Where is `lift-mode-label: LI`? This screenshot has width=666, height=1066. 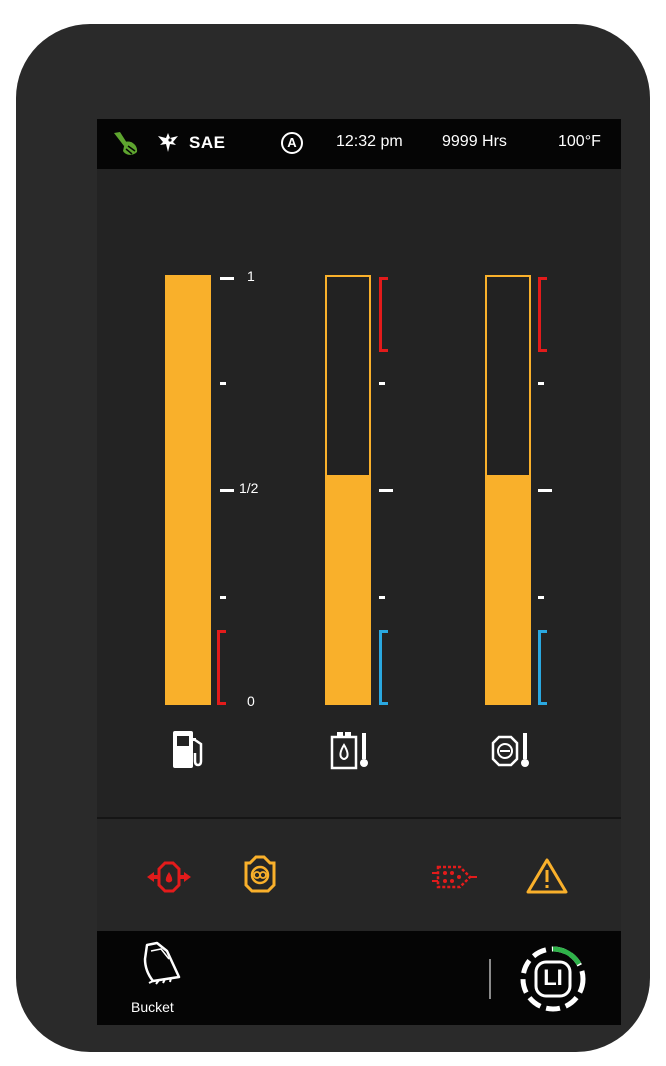 lift-mode-label: LI is located at coordinates (553, 977).